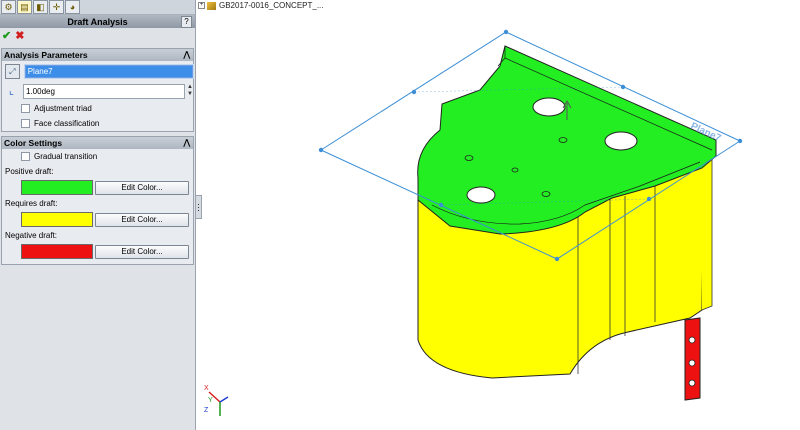  What do you see at coordinates (31, 203) in the screenshot?
I see `requires-draft-label: Requires draft:` at bounding box center [31, 203].